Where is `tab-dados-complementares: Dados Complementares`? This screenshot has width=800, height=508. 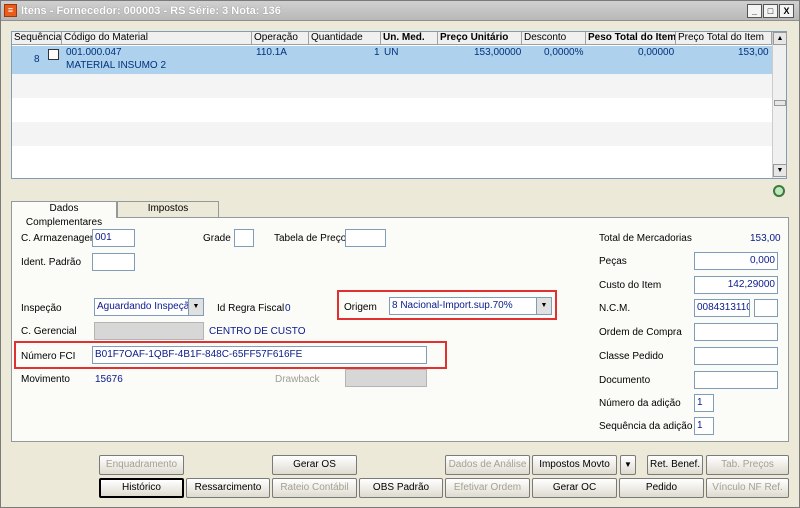
tab-dados-complementares: Dados Complementares is located at coordinates (64, 214).